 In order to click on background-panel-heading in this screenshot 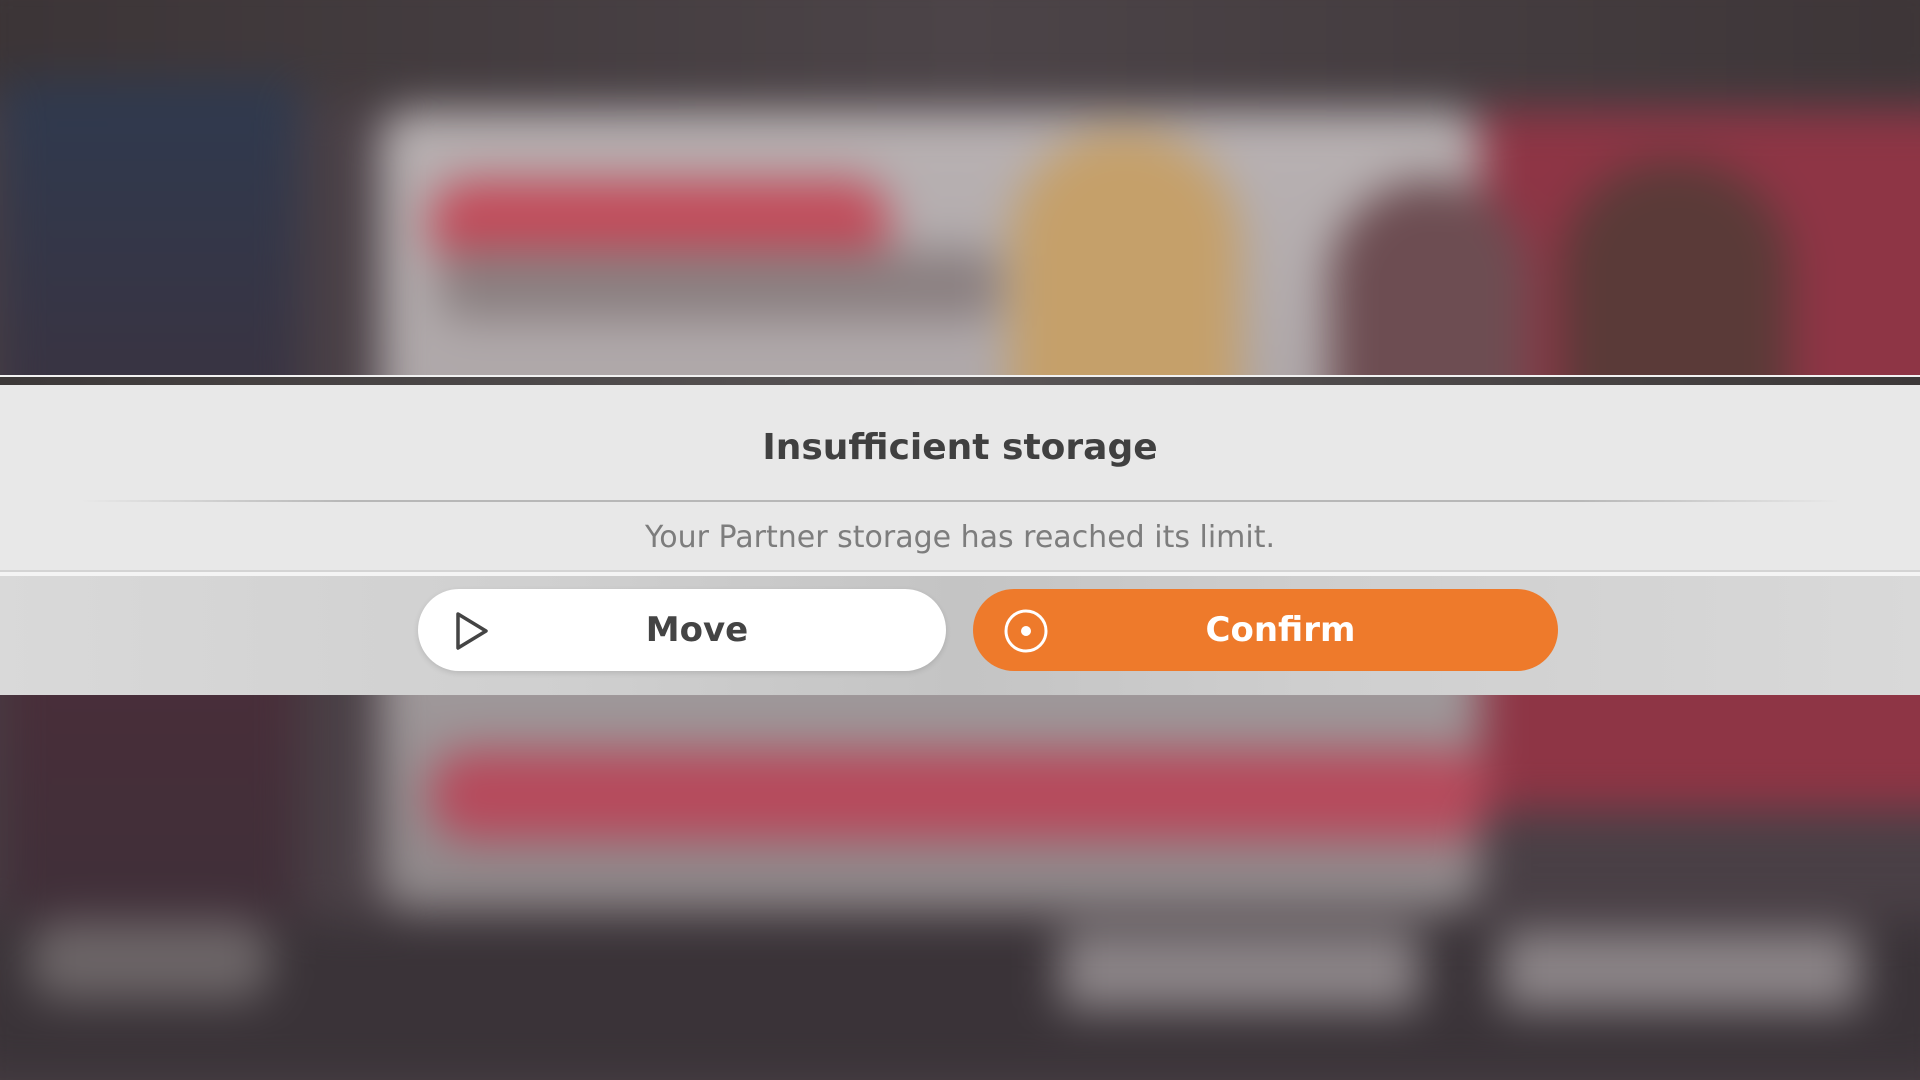, I will do `click(720, 285)`.